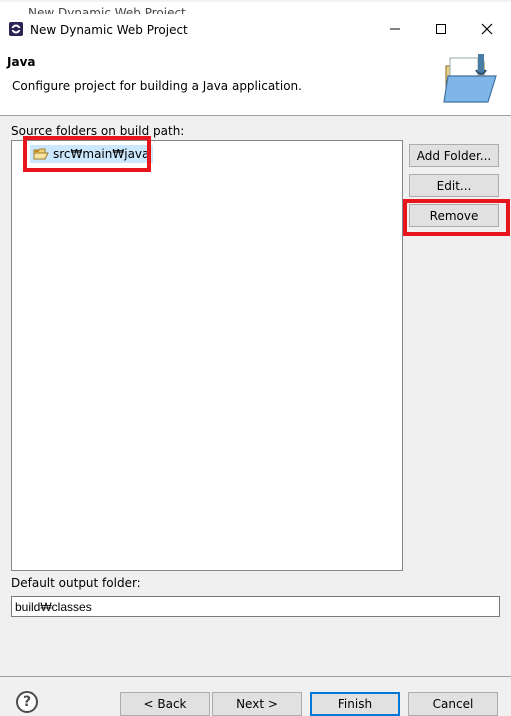  I want to click on minimize-button, so click(395, 29).